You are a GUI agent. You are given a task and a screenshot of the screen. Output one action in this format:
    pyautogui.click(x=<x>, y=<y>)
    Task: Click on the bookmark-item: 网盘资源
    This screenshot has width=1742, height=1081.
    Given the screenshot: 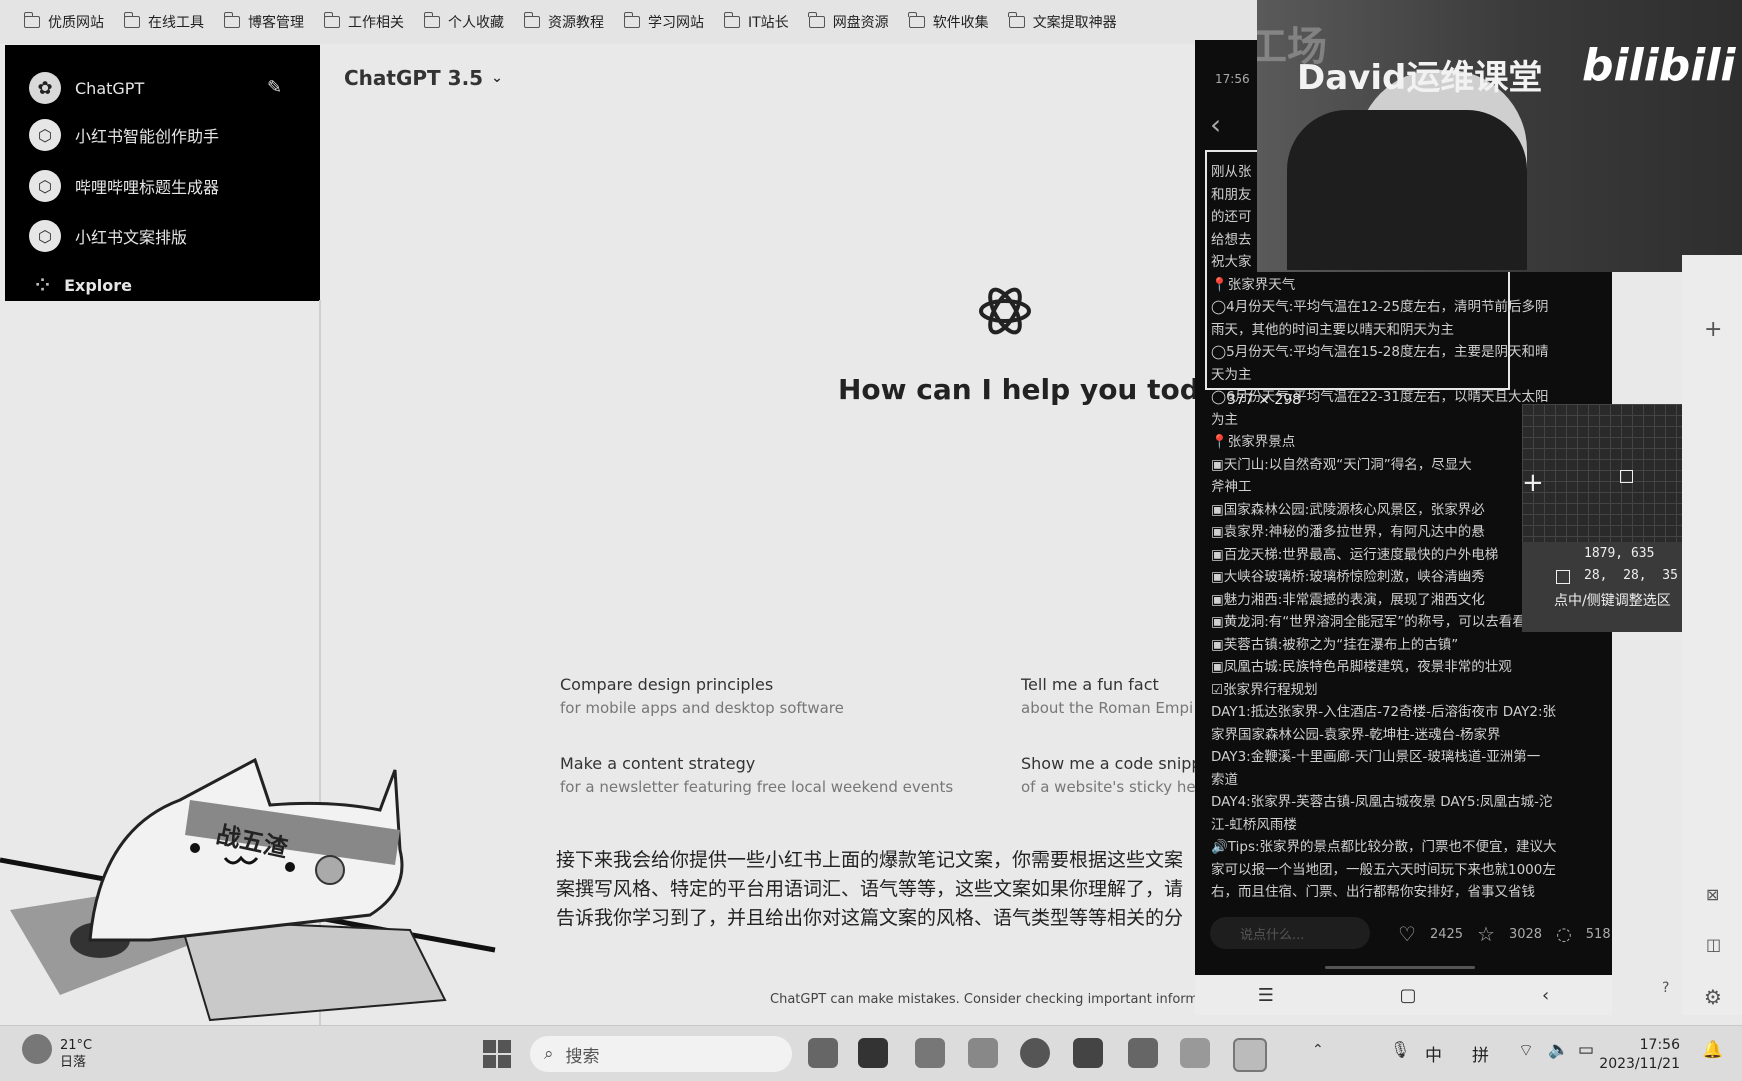 What is the action you would take?
    pyautogui.click(x=849, y=22)
    